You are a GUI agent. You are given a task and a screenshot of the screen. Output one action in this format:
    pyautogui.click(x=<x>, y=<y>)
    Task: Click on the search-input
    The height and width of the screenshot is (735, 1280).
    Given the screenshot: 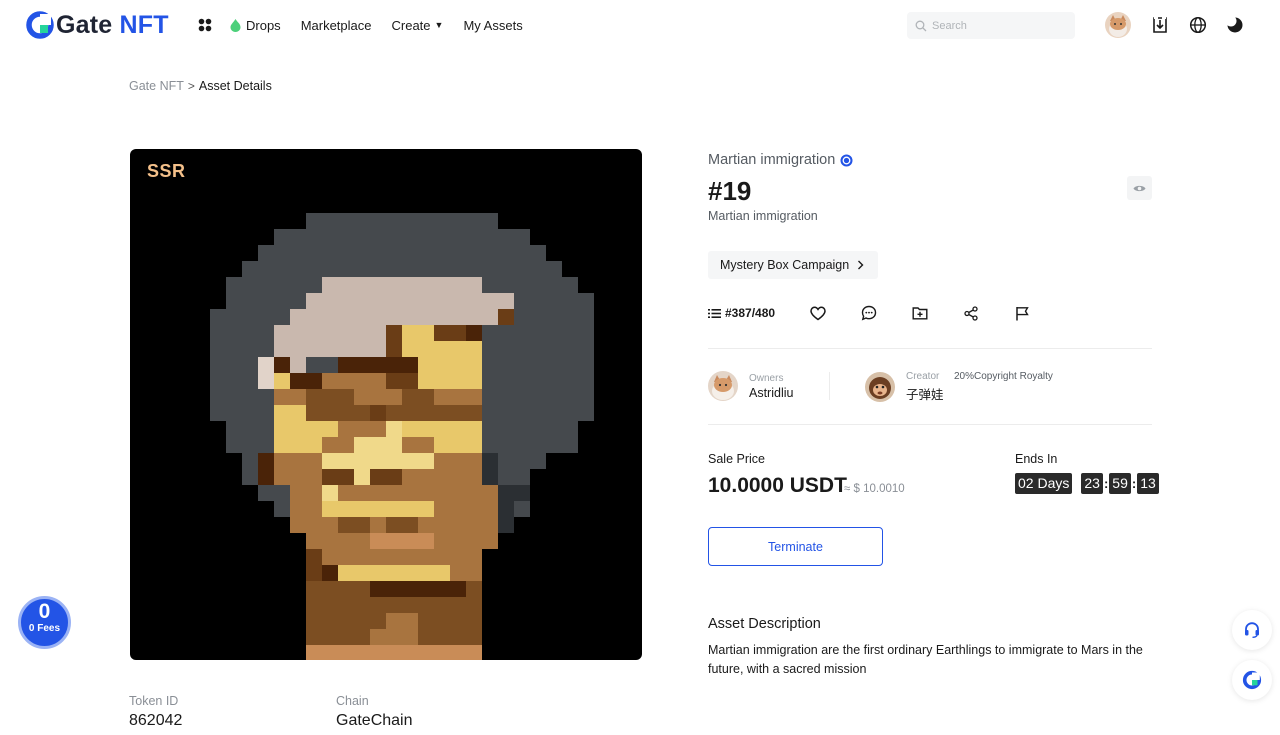 What is the action you would take?
    pyautogui.click(x=997, y=25)
    